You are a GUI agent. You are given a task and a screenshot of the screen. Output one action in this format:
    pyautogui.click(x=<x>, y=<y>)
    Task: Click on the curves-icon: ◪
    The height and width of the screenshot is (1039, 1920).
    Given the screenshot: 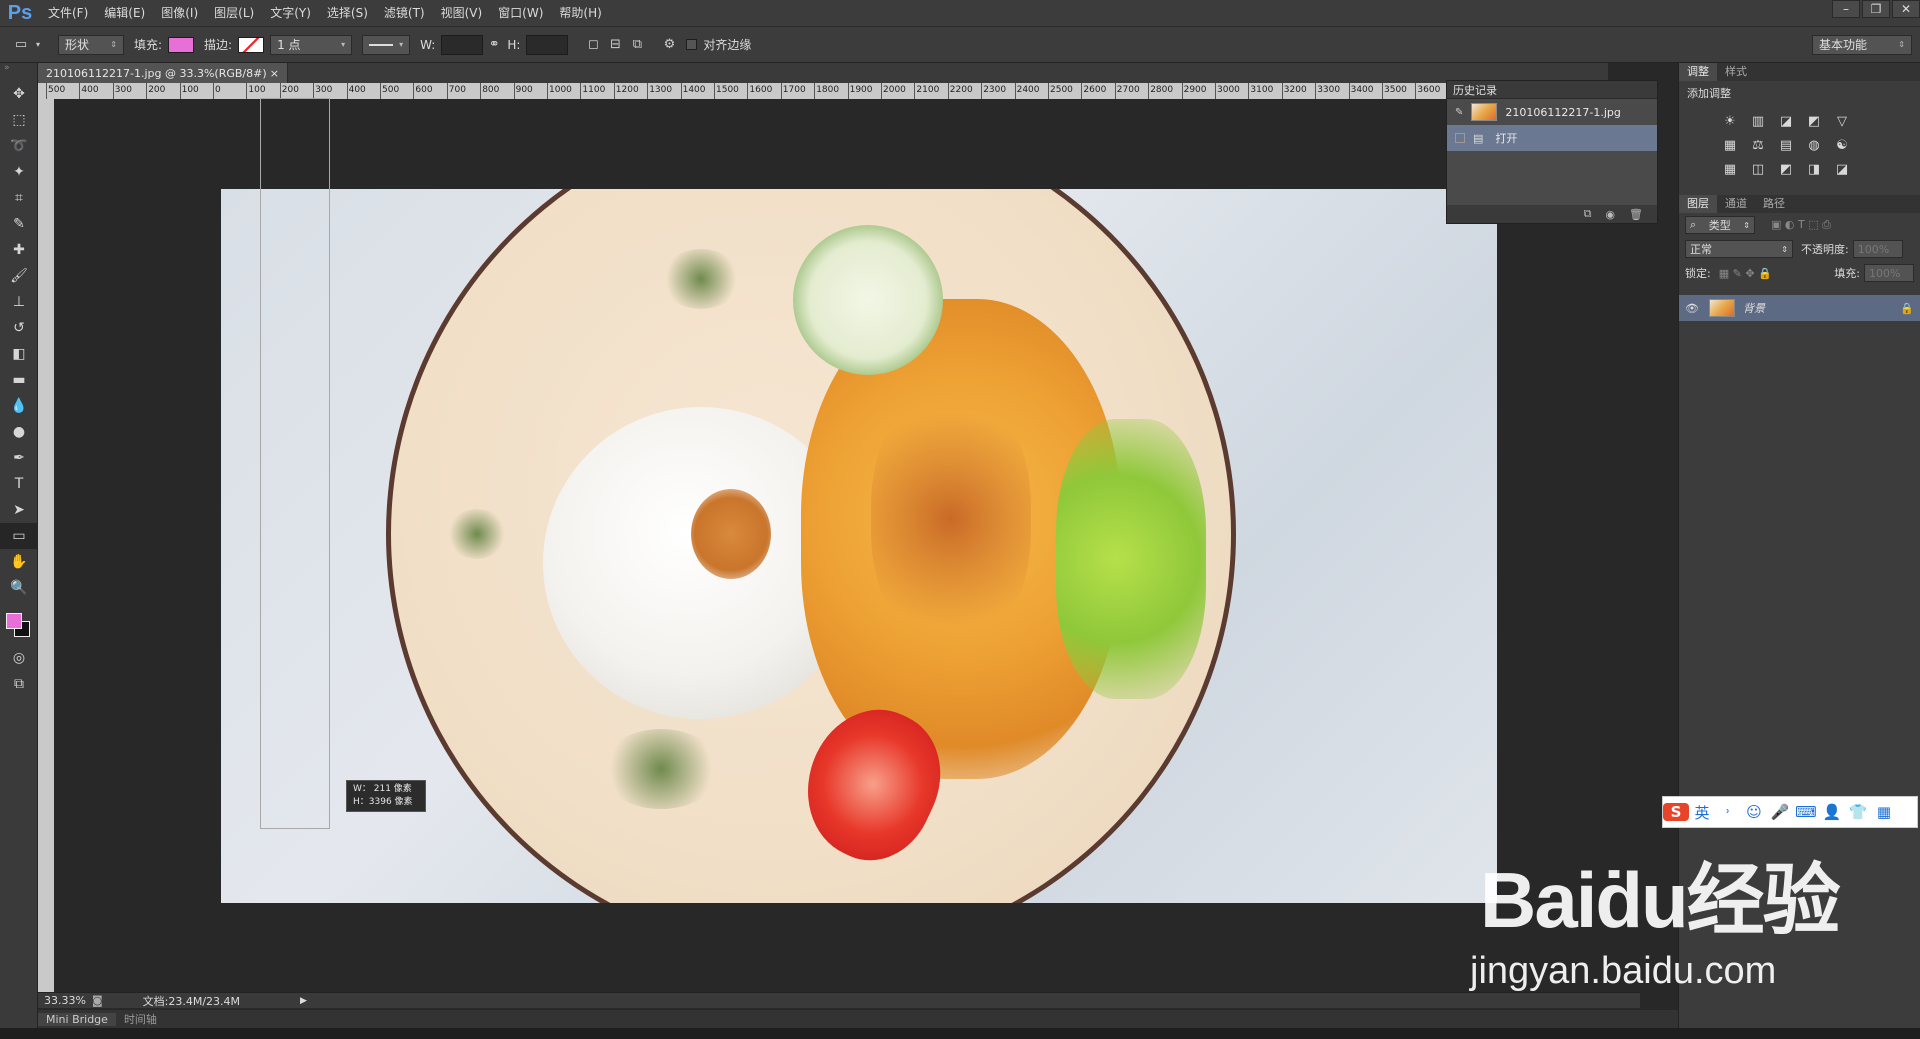 What is the action you would take?
    pyautogui.click(x=1786, y=121)
    